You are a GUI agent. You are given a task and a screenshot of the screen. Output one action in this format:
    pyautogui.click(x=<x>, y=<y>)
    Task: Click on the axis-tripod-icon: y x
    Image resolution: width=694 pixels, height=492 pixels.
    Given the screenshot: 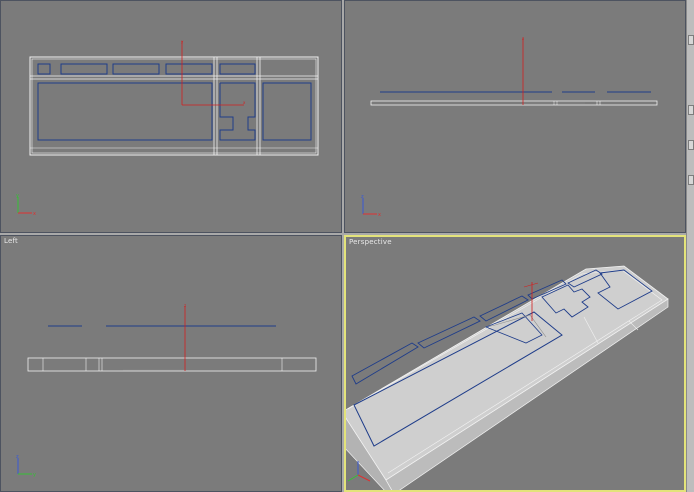 What is the action you would take?
    pyautogui.click(x=26, y=205)
    